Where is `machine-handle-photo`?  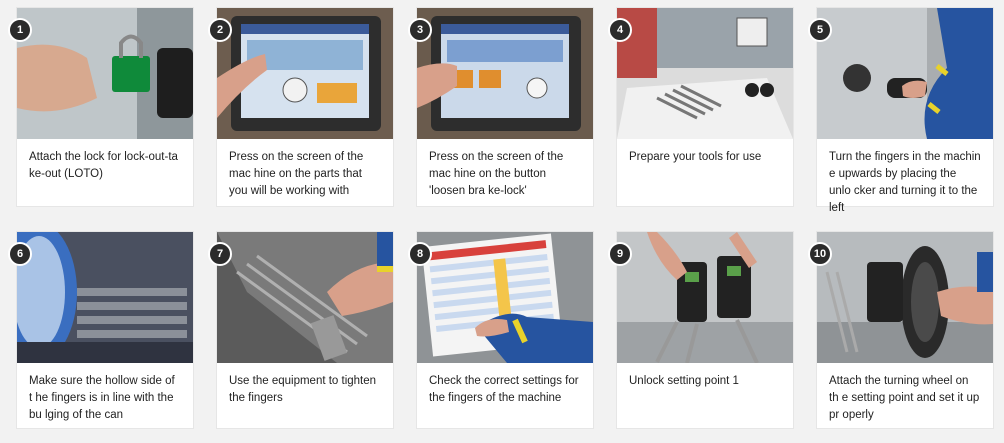 machine-handle-photo is located at coordinates (905, 73).